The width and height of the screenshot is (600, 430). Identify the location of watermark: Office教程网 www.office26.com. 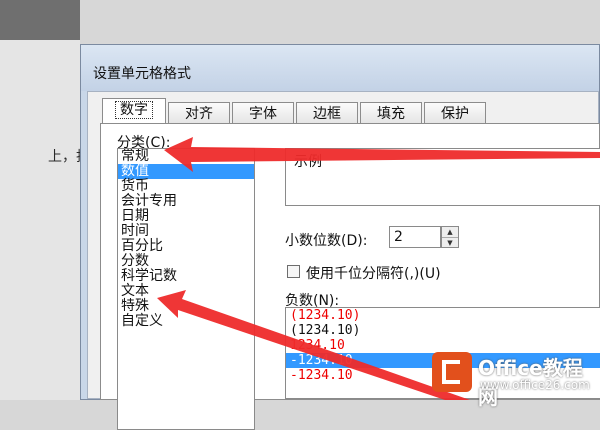
(516, 380).